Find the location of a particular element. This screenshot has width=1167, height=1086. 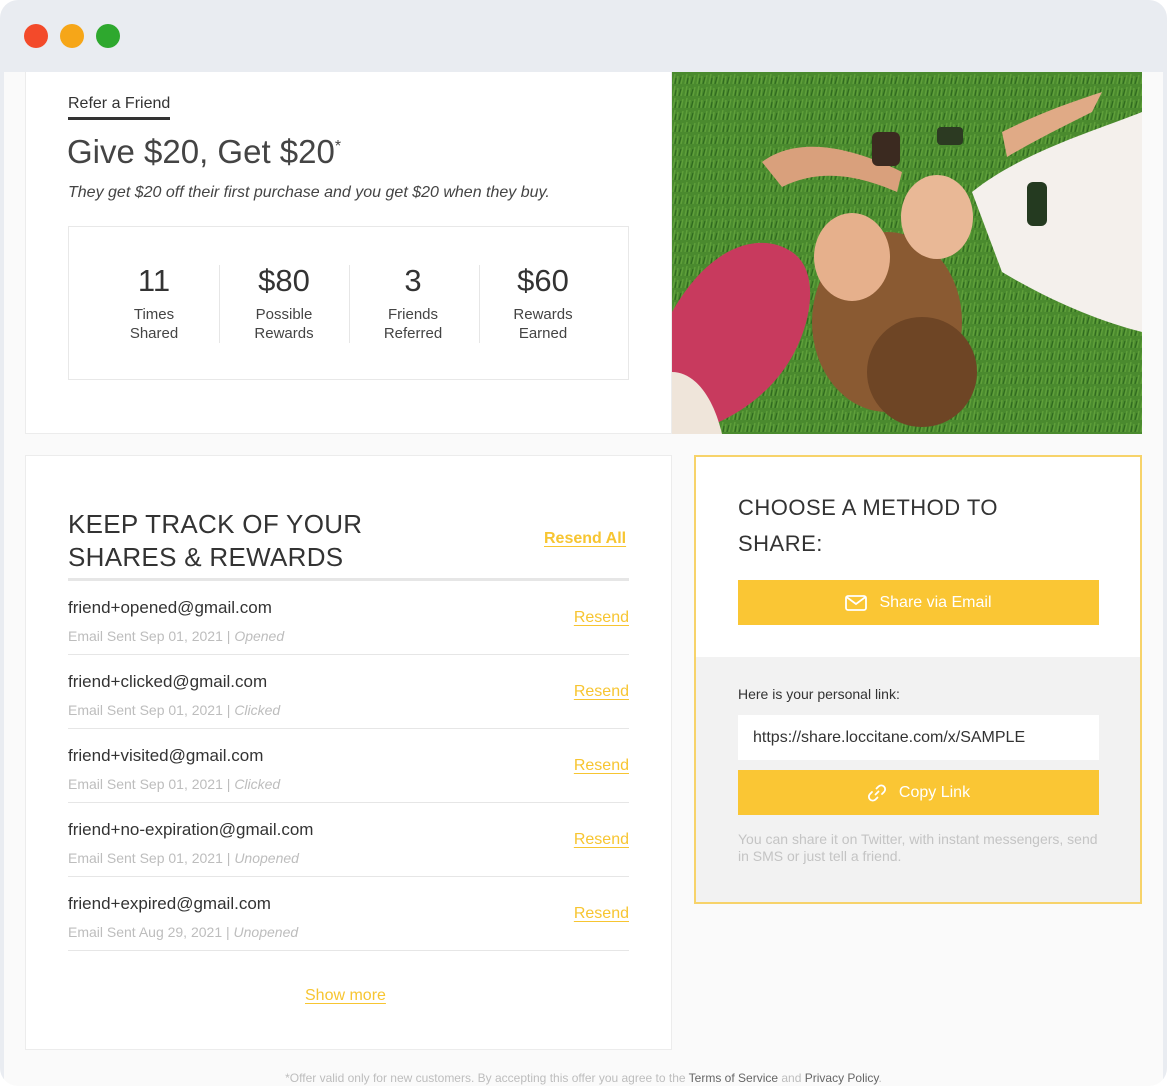

title-footnote-mark: * is located at coordinates (338, 146).